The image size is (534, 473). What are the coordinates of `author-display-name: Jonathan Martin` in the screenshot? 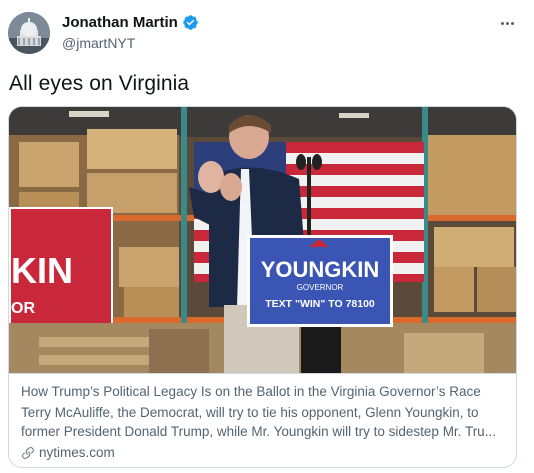 It's located at (120, 22).